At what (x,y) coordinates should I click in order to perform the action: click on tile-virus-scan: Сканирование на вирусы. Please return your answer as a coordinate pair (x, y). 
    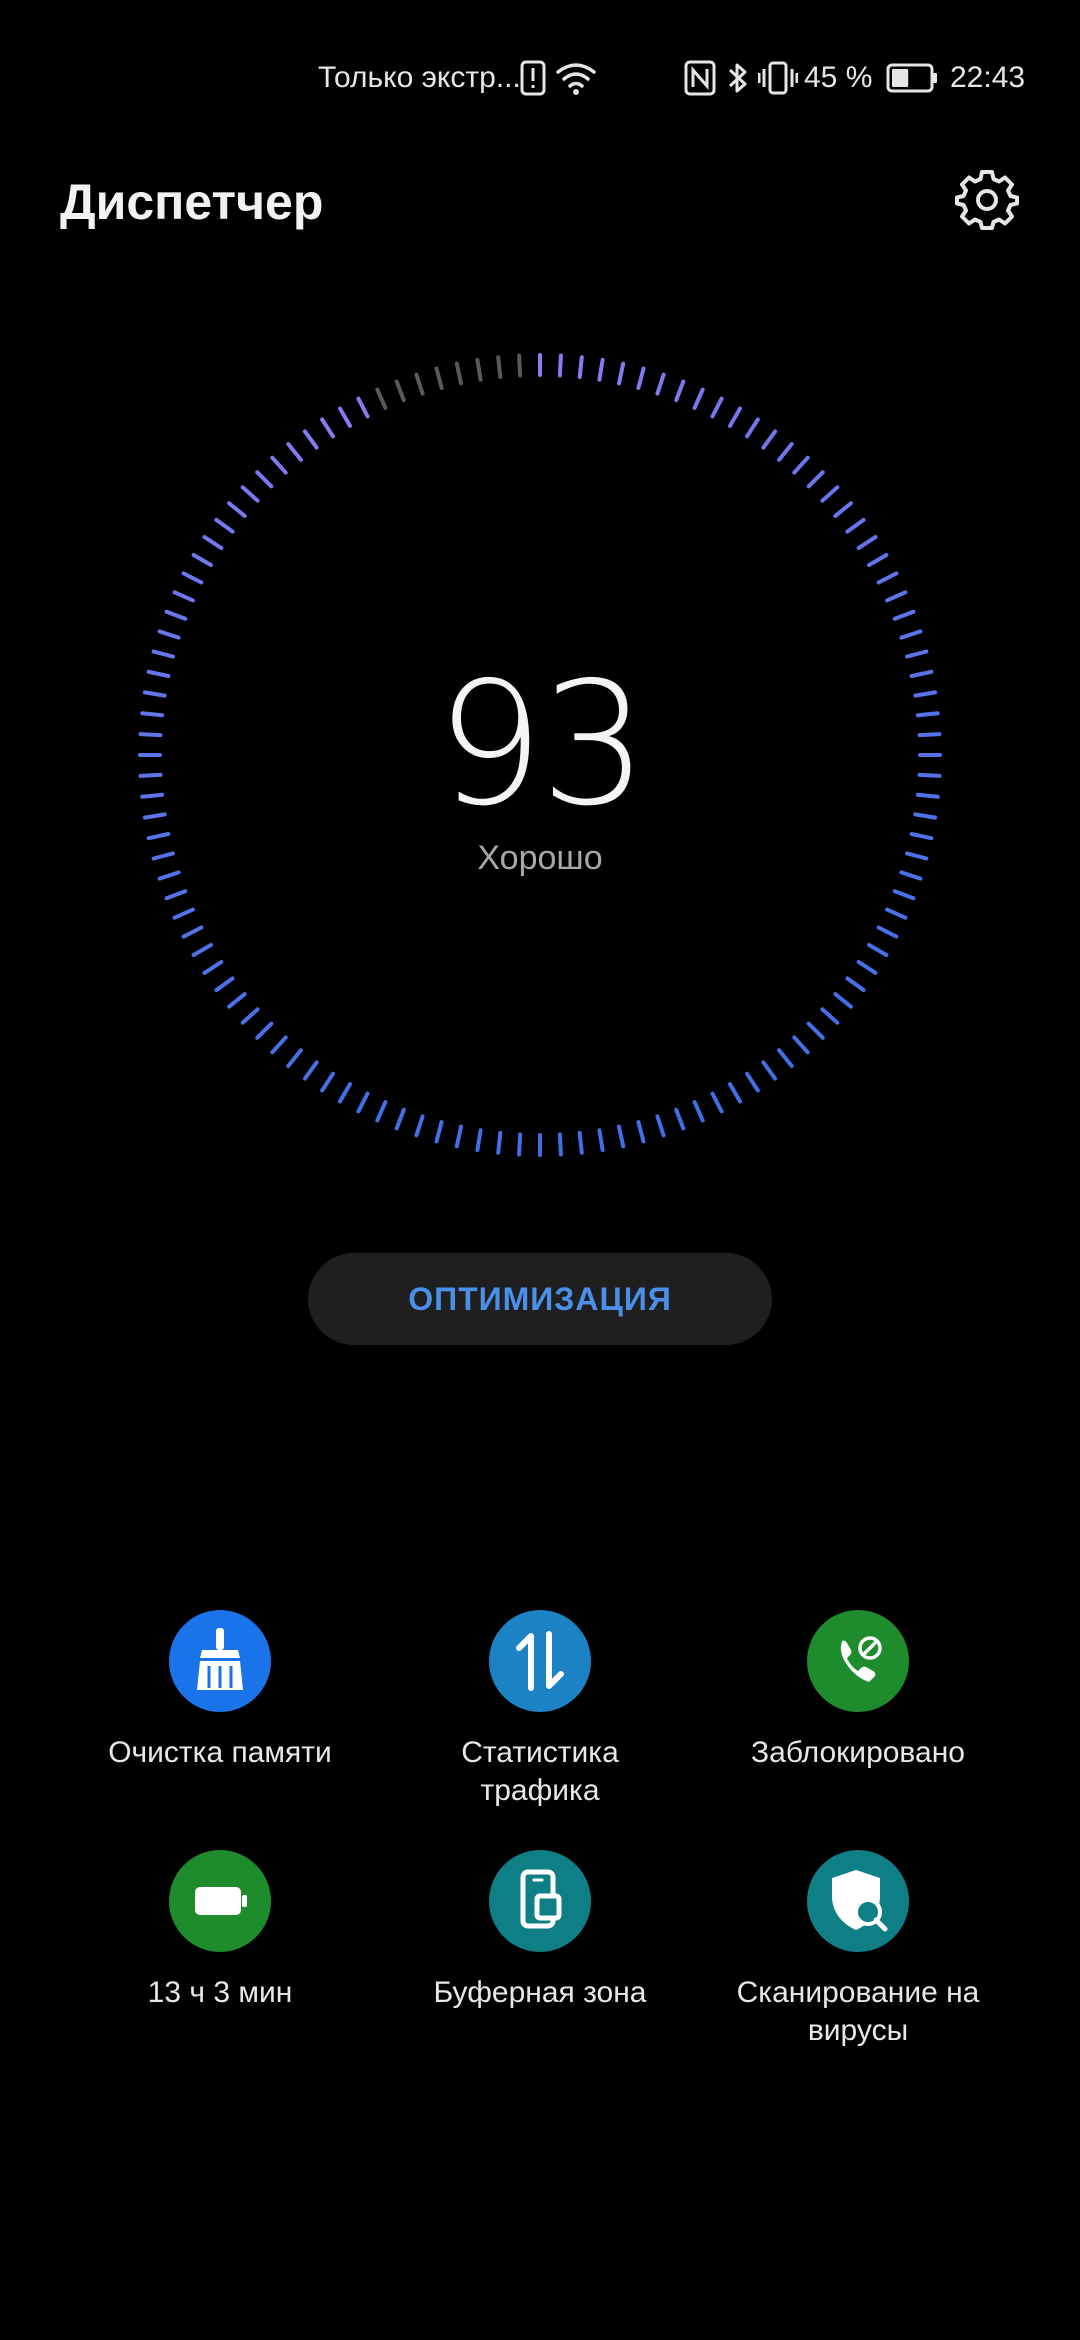
    Looking at the image, I should click on (858, 1950).